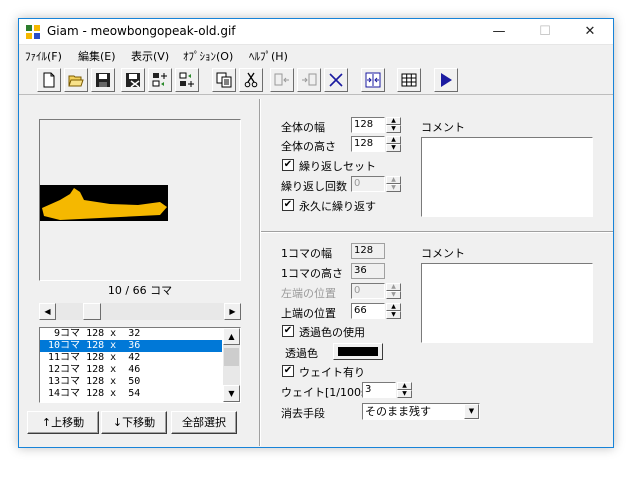  Describe the element at coordinates (309, 80) in the screenshot. I see `paste-after-icon` at that location.